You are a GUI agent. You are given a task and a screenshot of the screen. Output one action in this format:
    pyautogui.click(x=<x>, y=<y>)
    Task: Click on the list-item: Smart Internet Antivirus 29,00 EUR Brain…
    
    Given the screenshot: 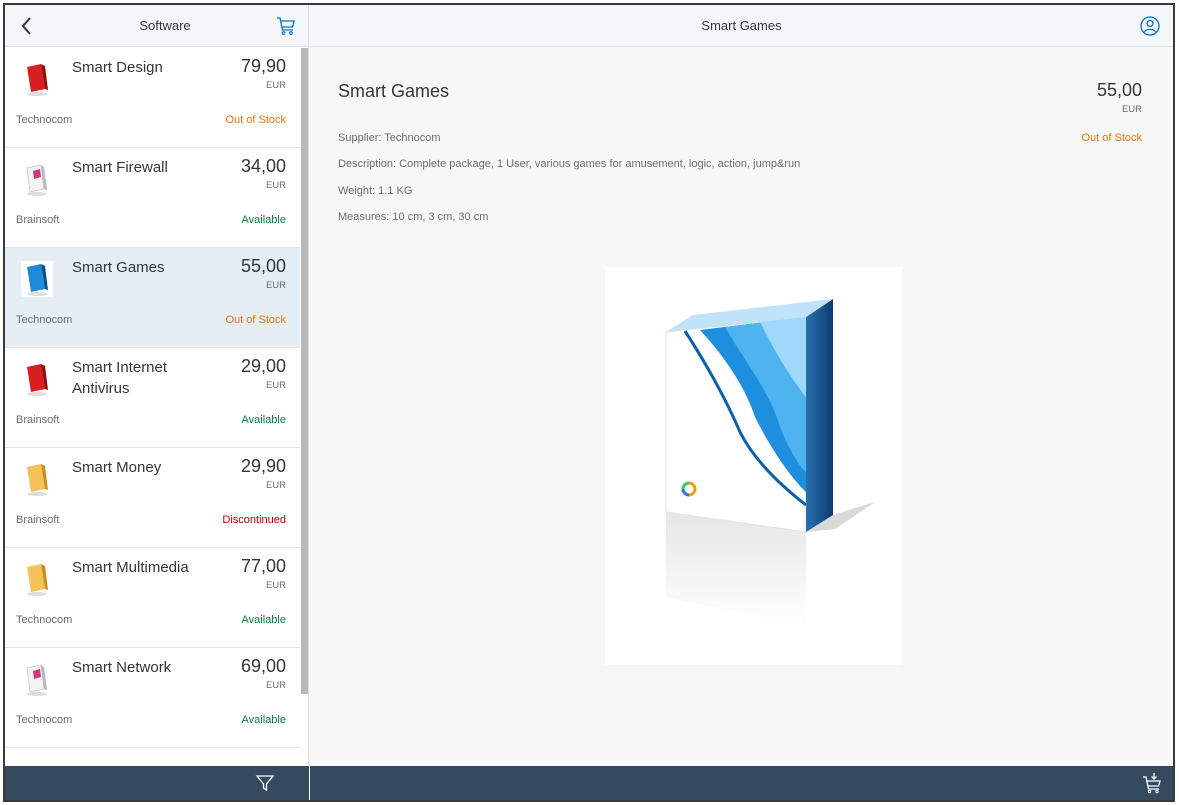 What is the action you would take?
    pyautogui.click(x=152, y=398)
    